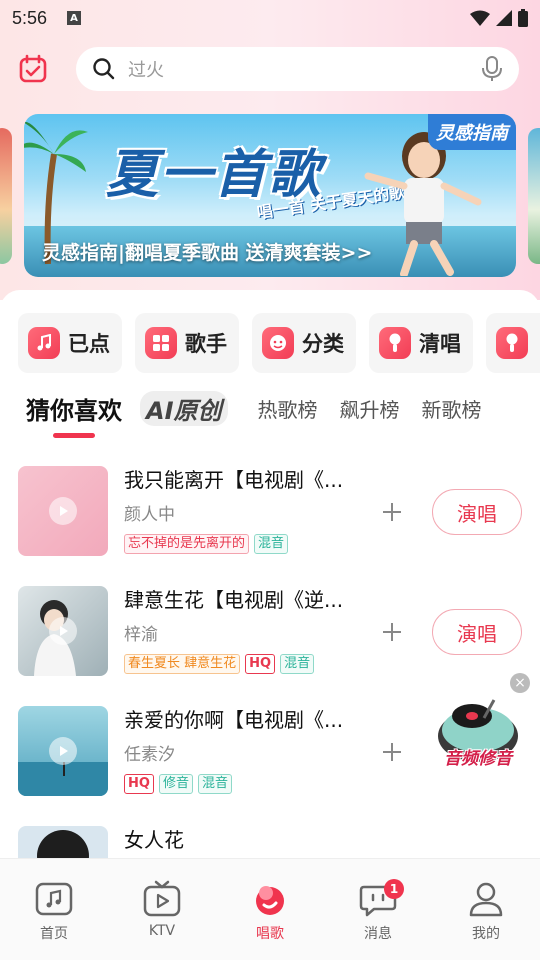 The height and width of the screenshot is (960, 540). I want to click on category-classify: 分类, so click(304, 343).